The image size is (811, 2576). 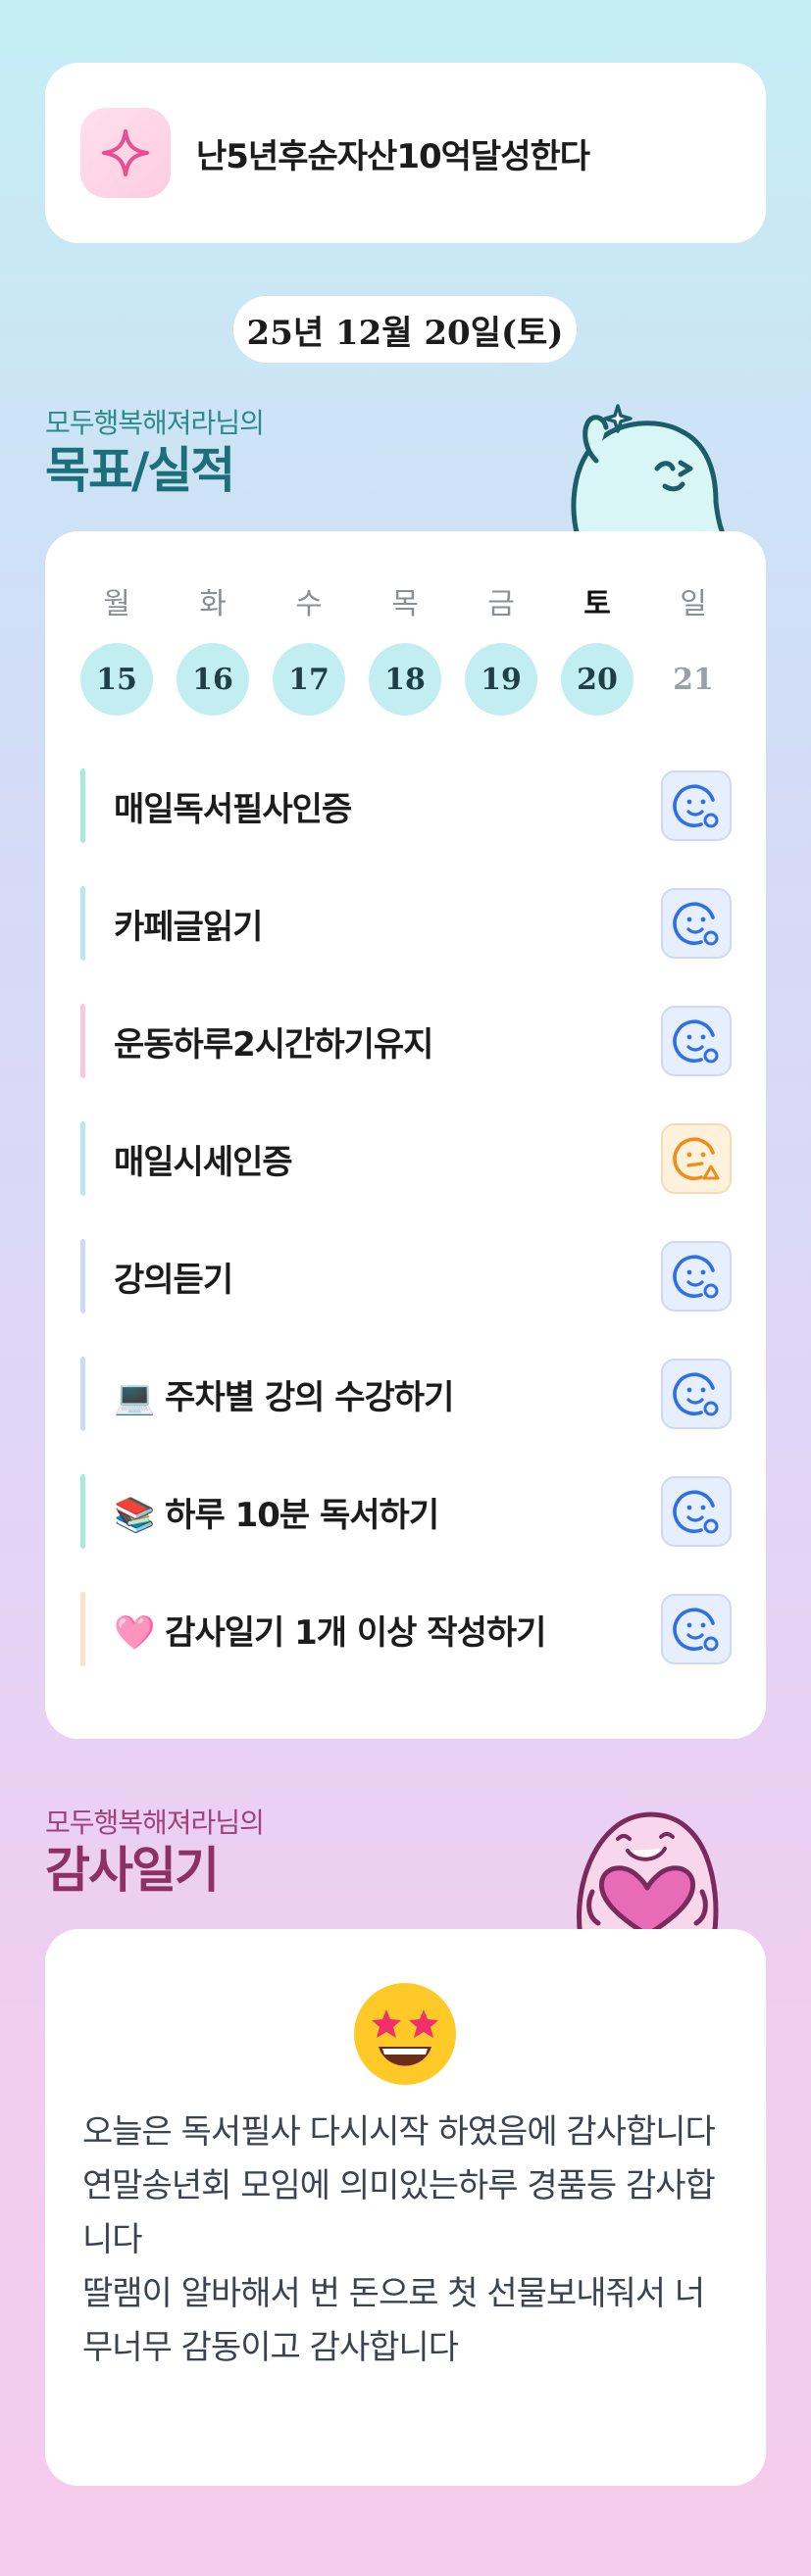 What do you see at coordinates (393, 156) in the screenshot?
I see `goal-text: 난5년후순자산10억달성한다` at bounding box center [393, 156].